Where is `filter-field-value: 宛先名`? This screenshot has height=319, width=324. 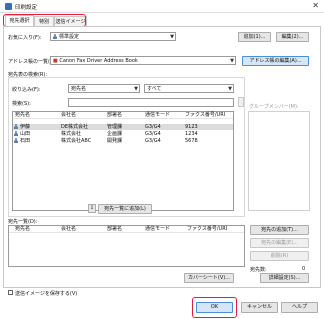 filter-field-value: 宛先名 is located at coordinates (79, 89).